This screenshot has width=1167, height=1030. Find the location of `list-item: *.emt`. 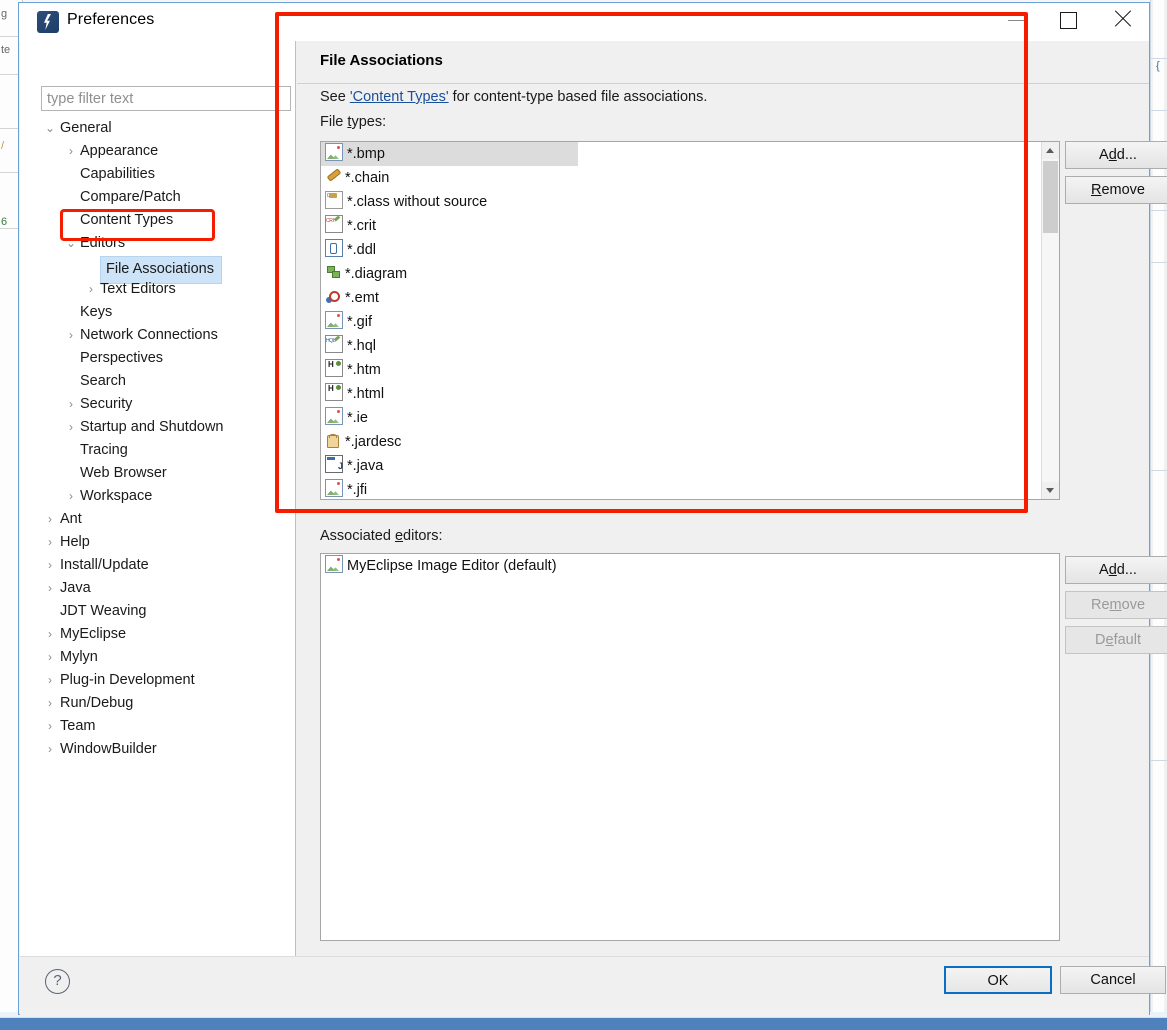

list-item: *.emt is located at coordinates (681, 298).